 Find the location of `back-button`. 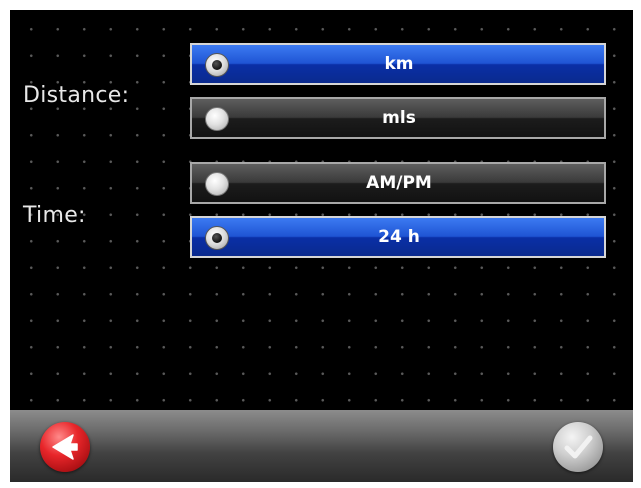

back-button is located at coordinates (65, 447).